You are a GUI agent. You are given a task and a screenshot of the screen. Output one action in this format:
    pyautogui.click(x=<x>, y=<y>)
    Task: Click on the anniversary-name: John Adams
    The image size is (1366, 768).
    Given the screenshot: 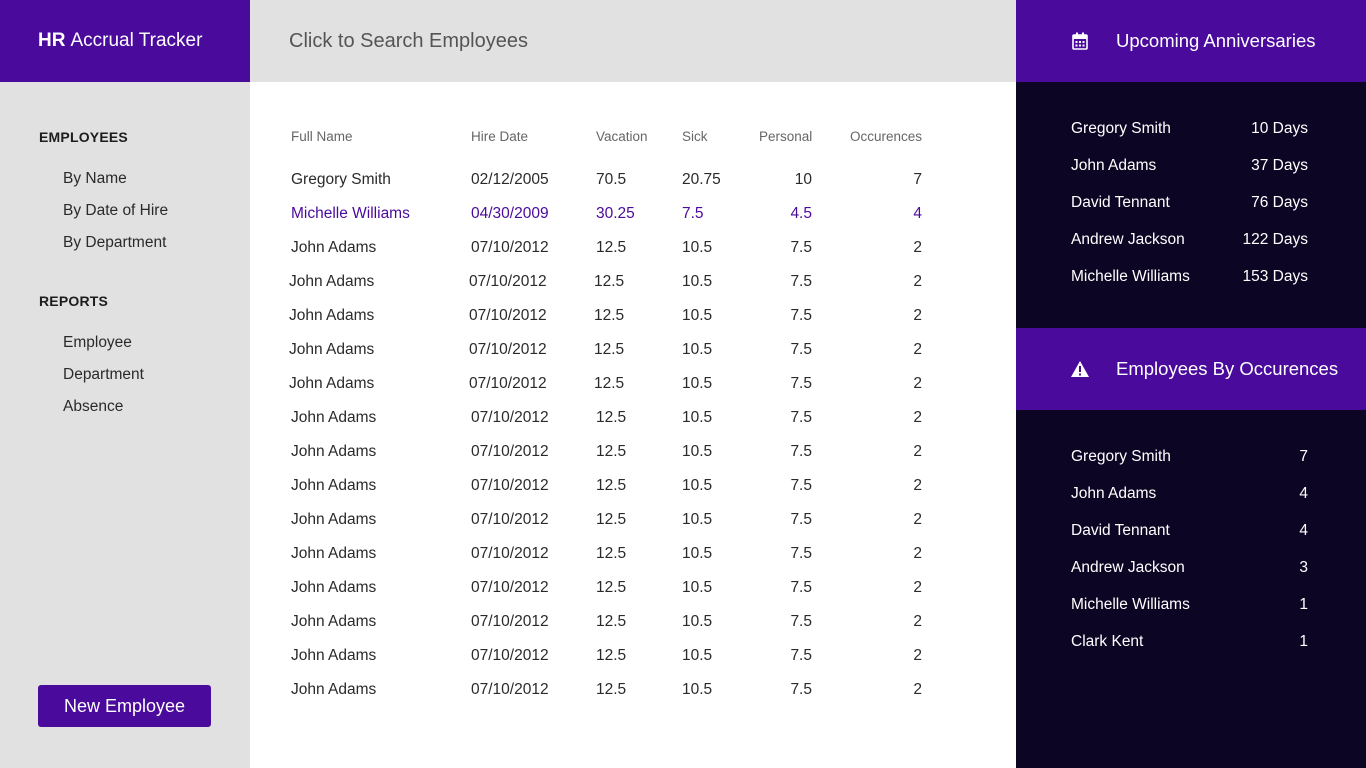 What is the action you would take?
    pyautogui.click(x=1114, y=165)
    